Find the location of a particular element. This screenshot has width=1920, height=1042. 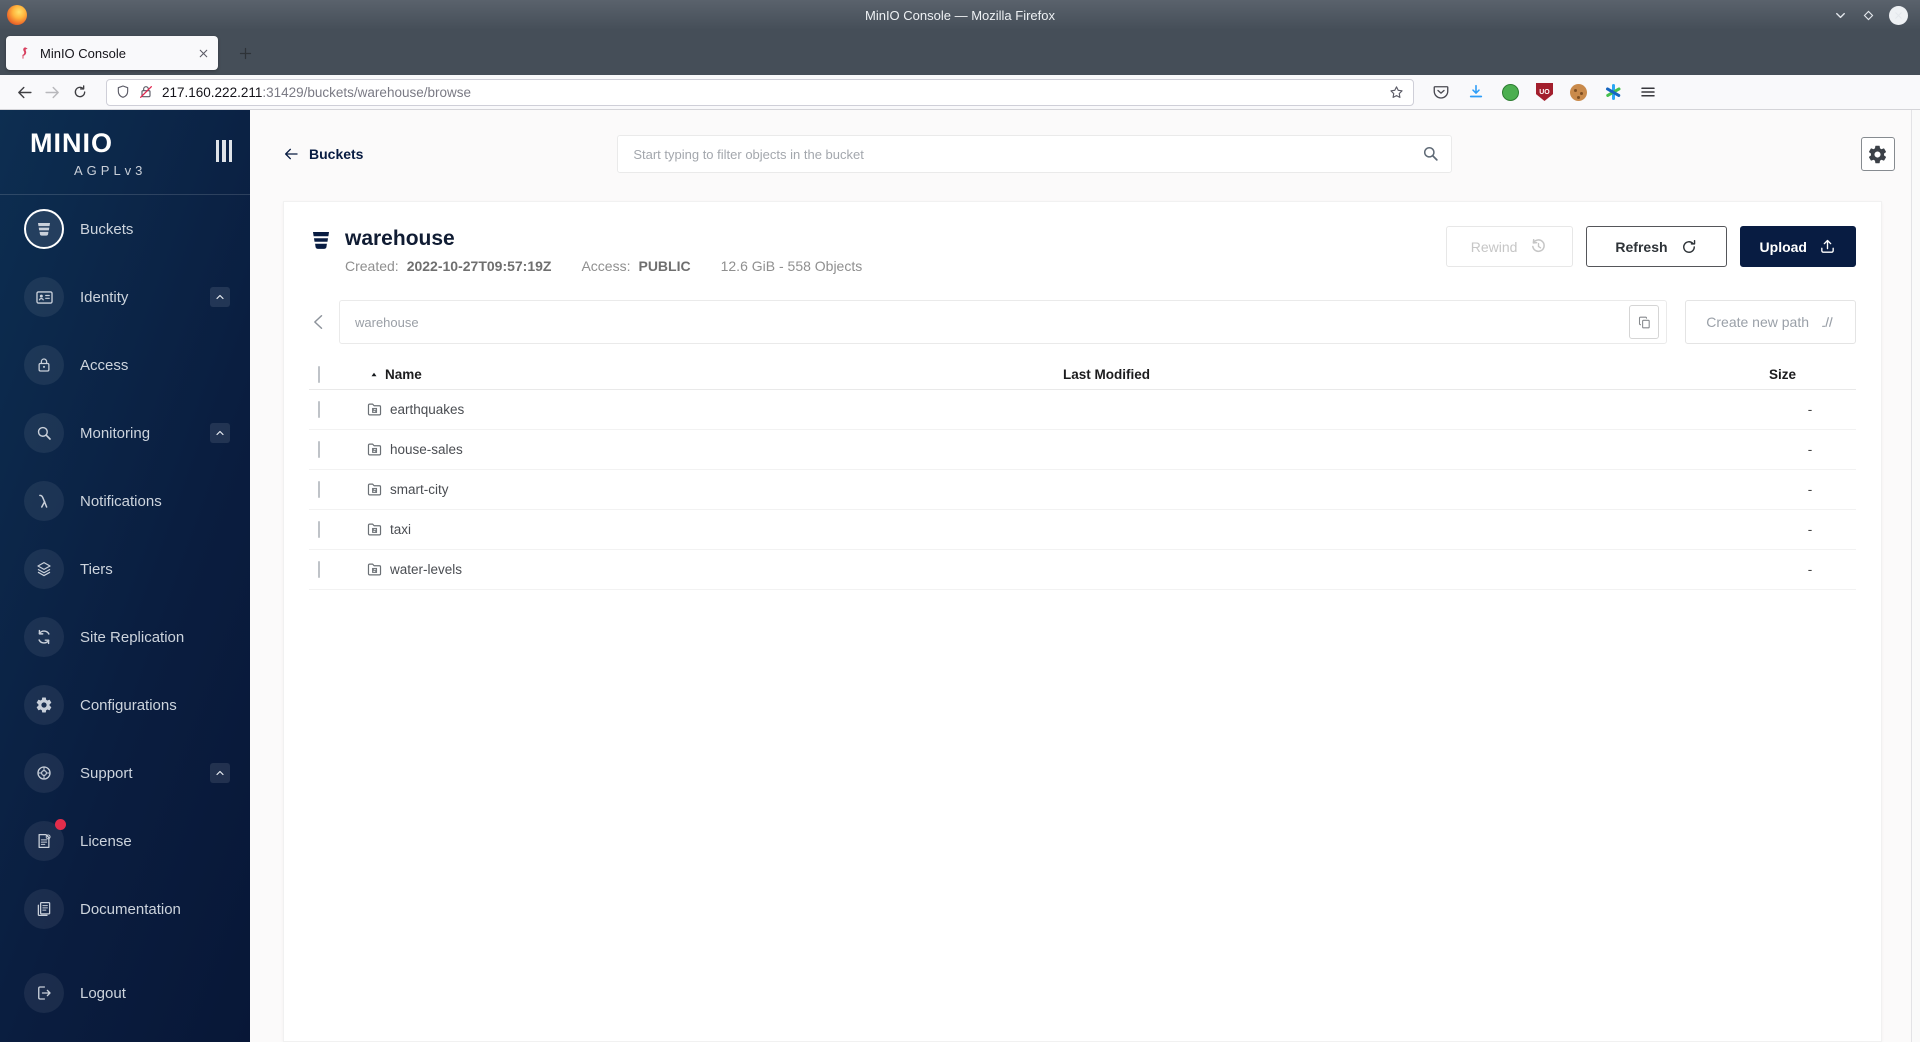

window-maximize-icon is located at coordinates (1868, 15).